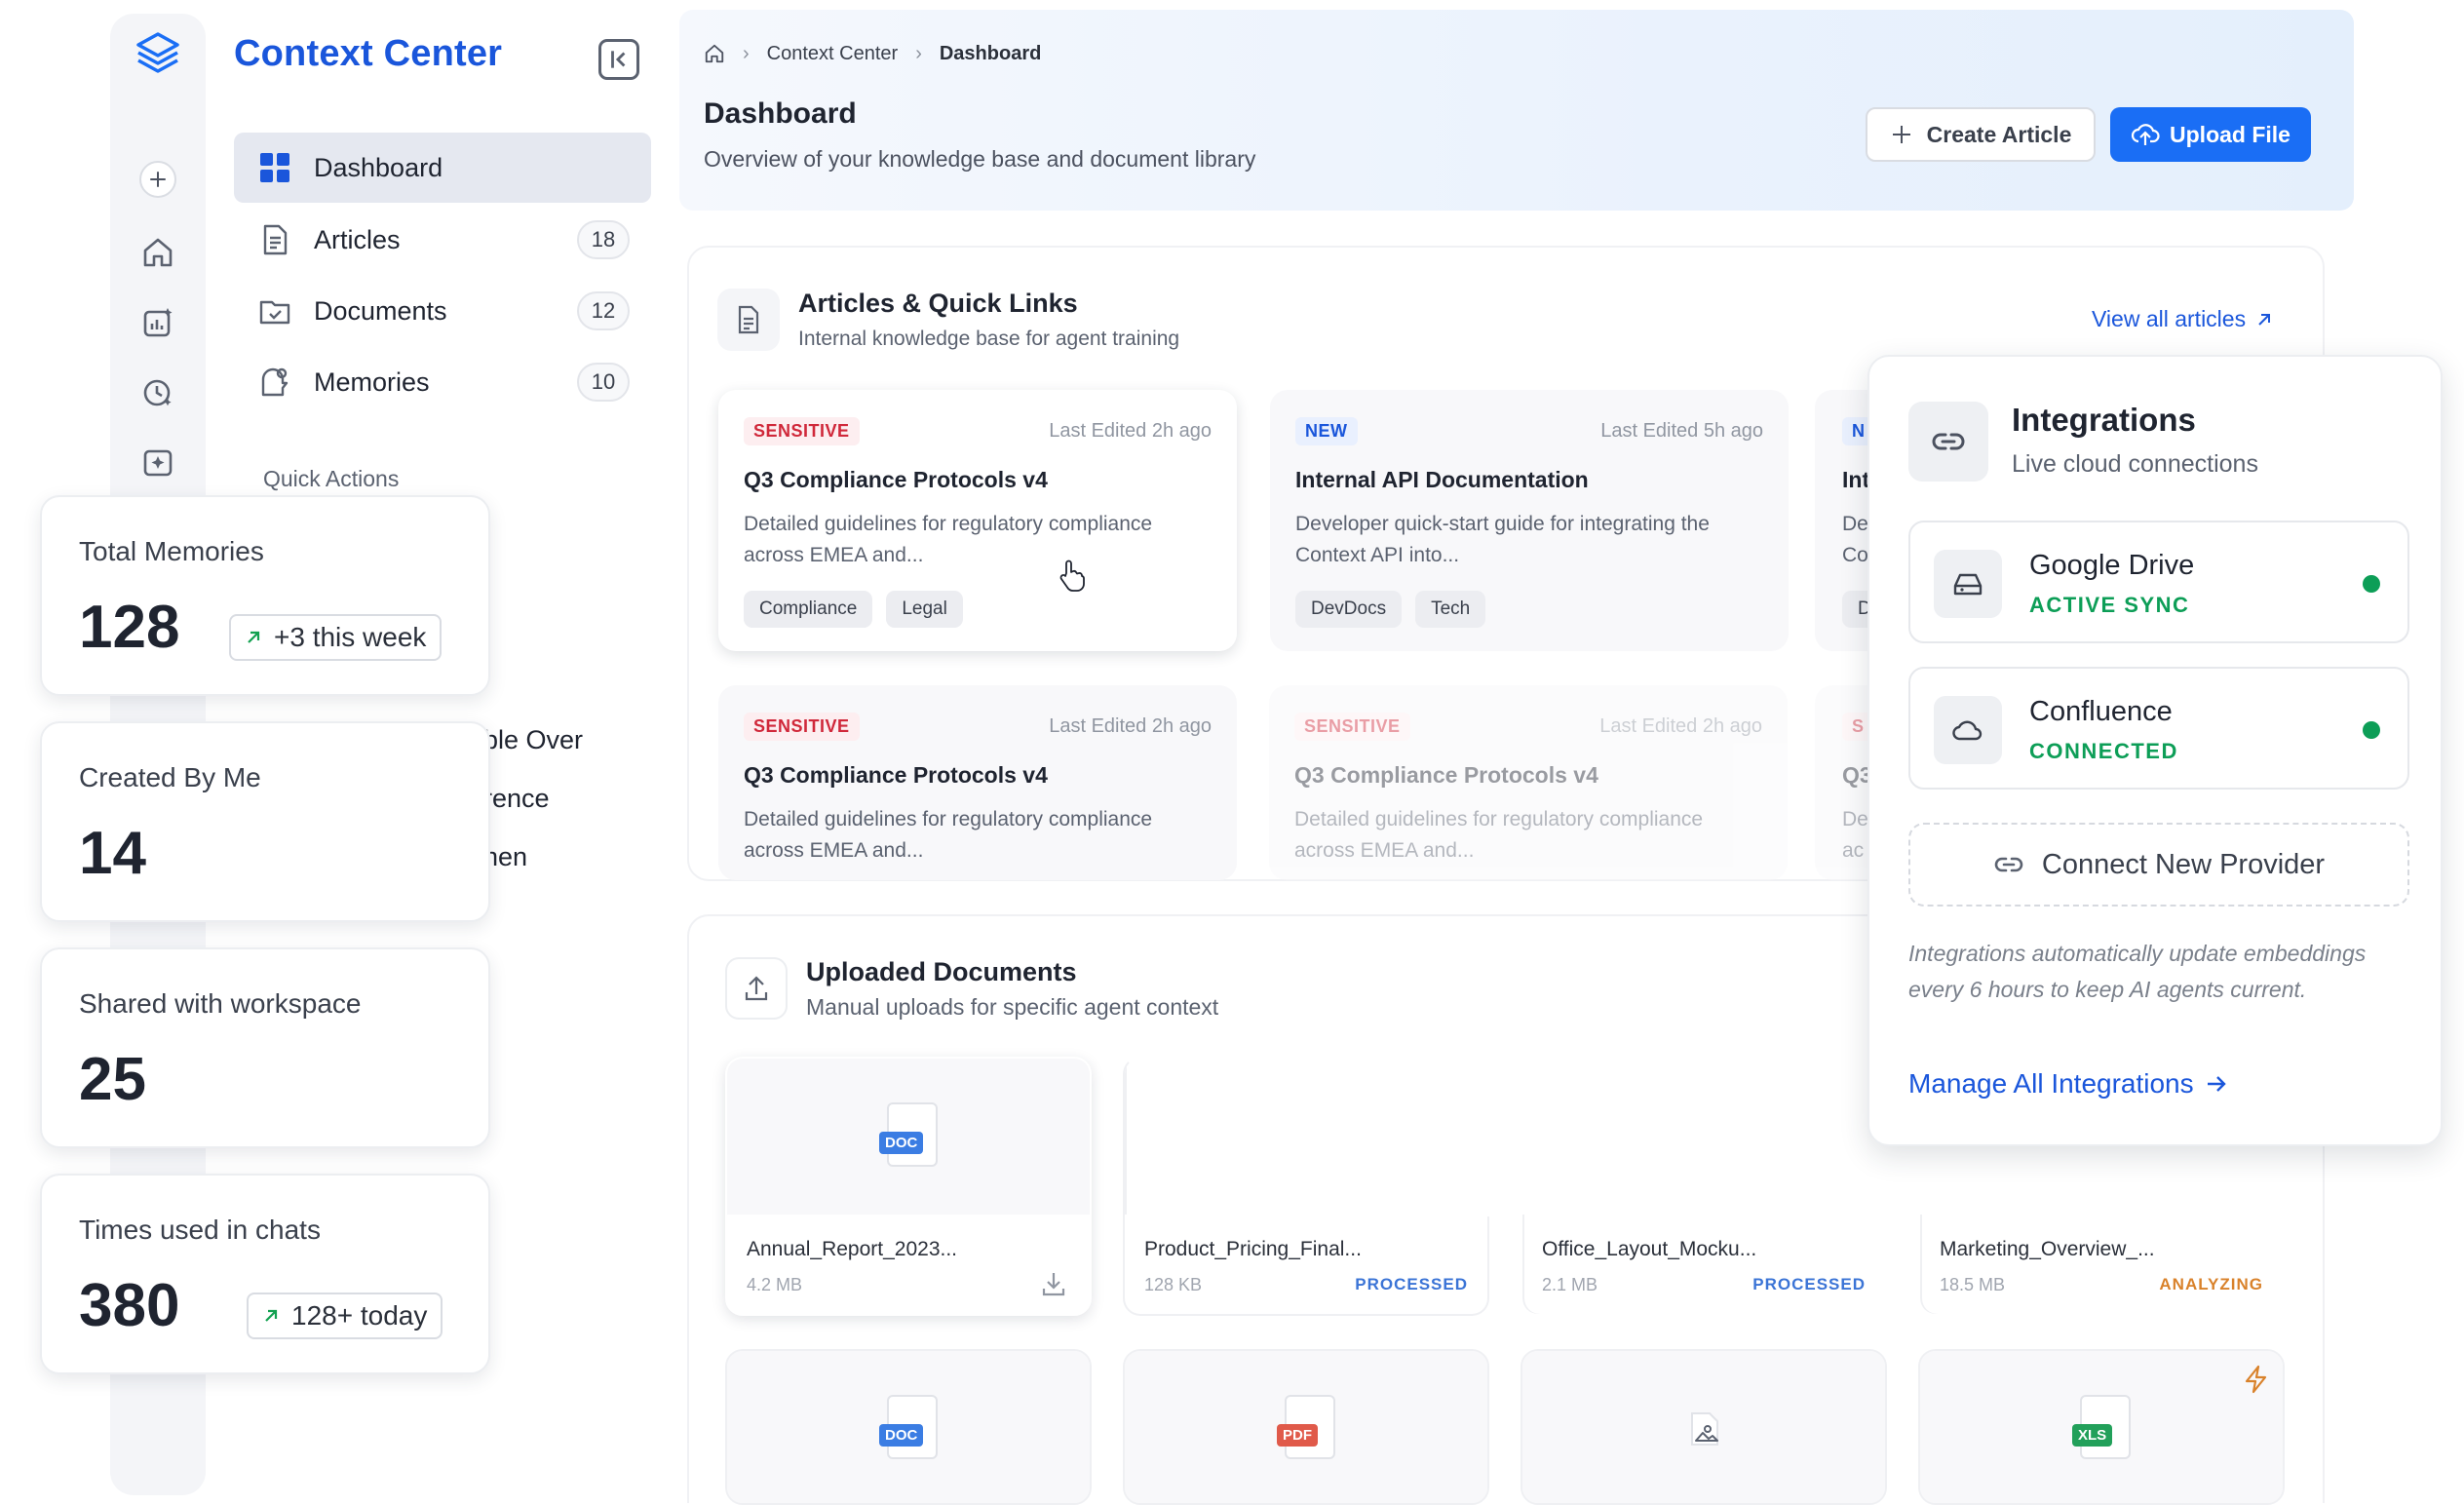 This screenshot has height=1505, width=2464. I want to click on sparkle-box-icon, so click(158, 463).